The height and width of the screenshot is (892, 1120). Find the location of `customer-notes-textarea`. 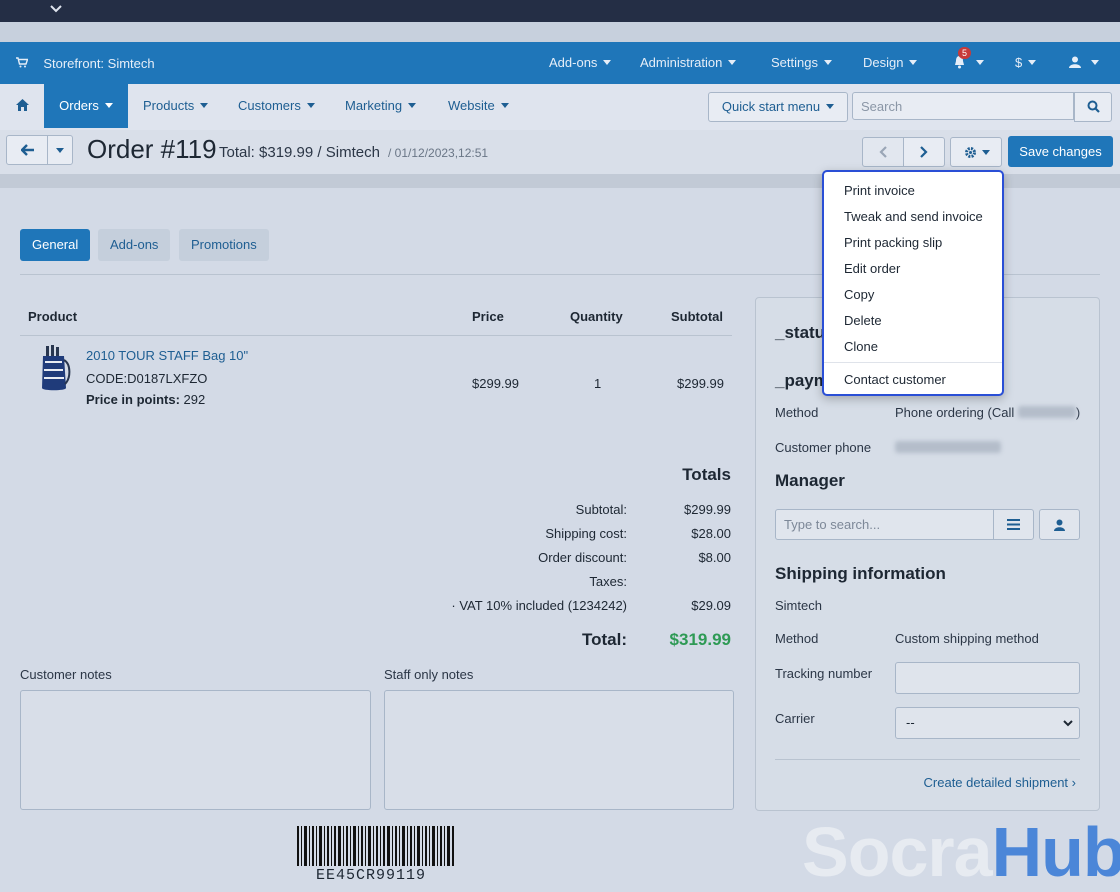

customer-notes-textarea is located at coordinates (195, 750).